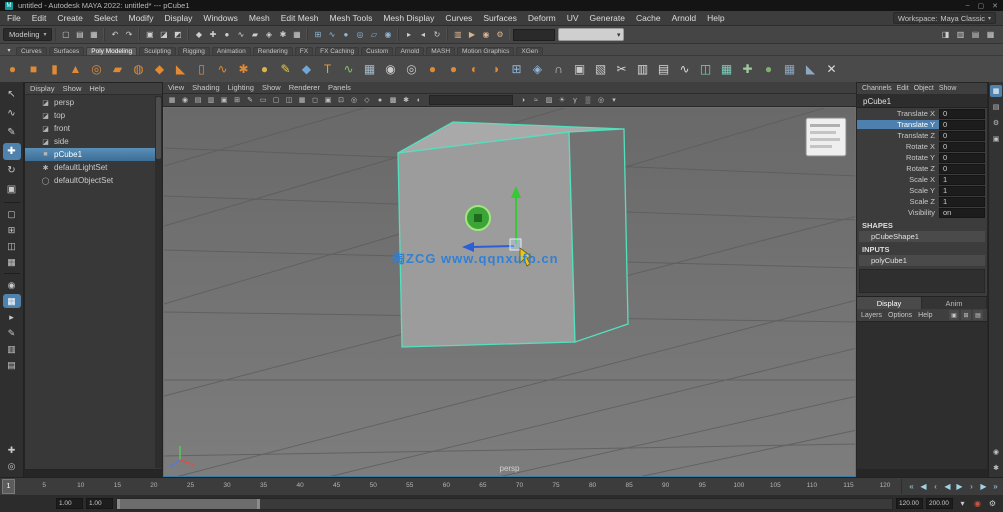 Image resolution: width=1003 pixels, height=512 pixels. What do you see at coordinates (12, 230) in the screenshot?
I see `four-pane-layout-icon: ⊞` at bounding box center [12, 230].